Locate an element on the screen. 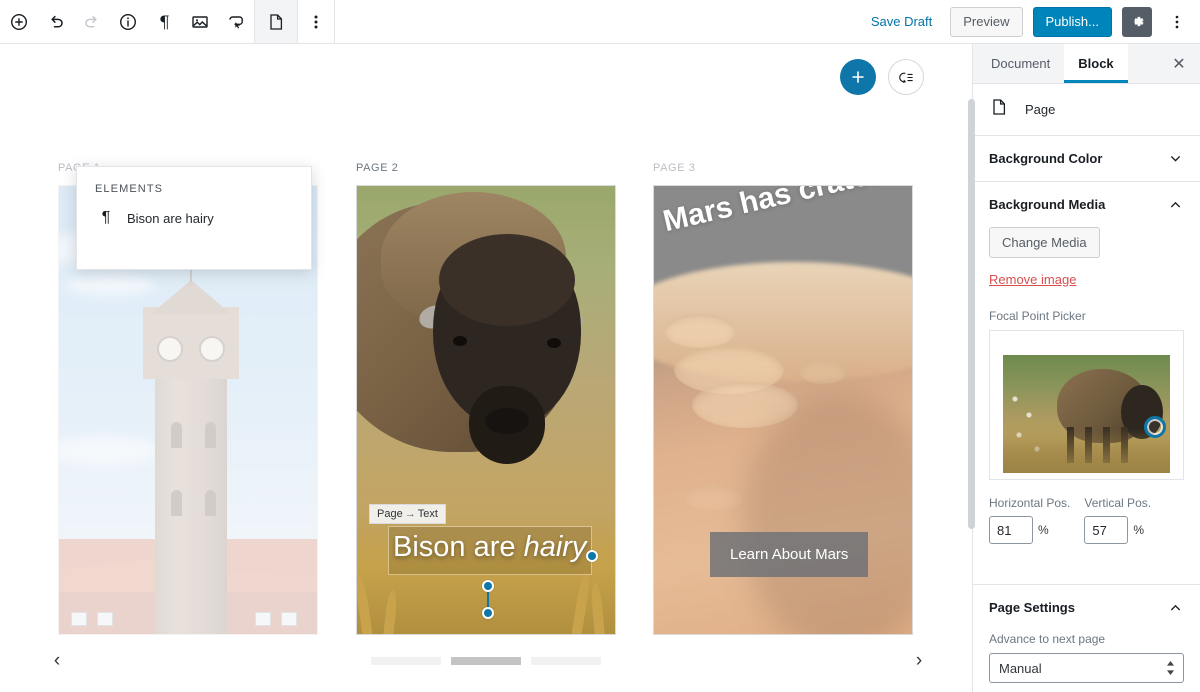  breadcrumb-child: Text is located at coordinates (427, 514).